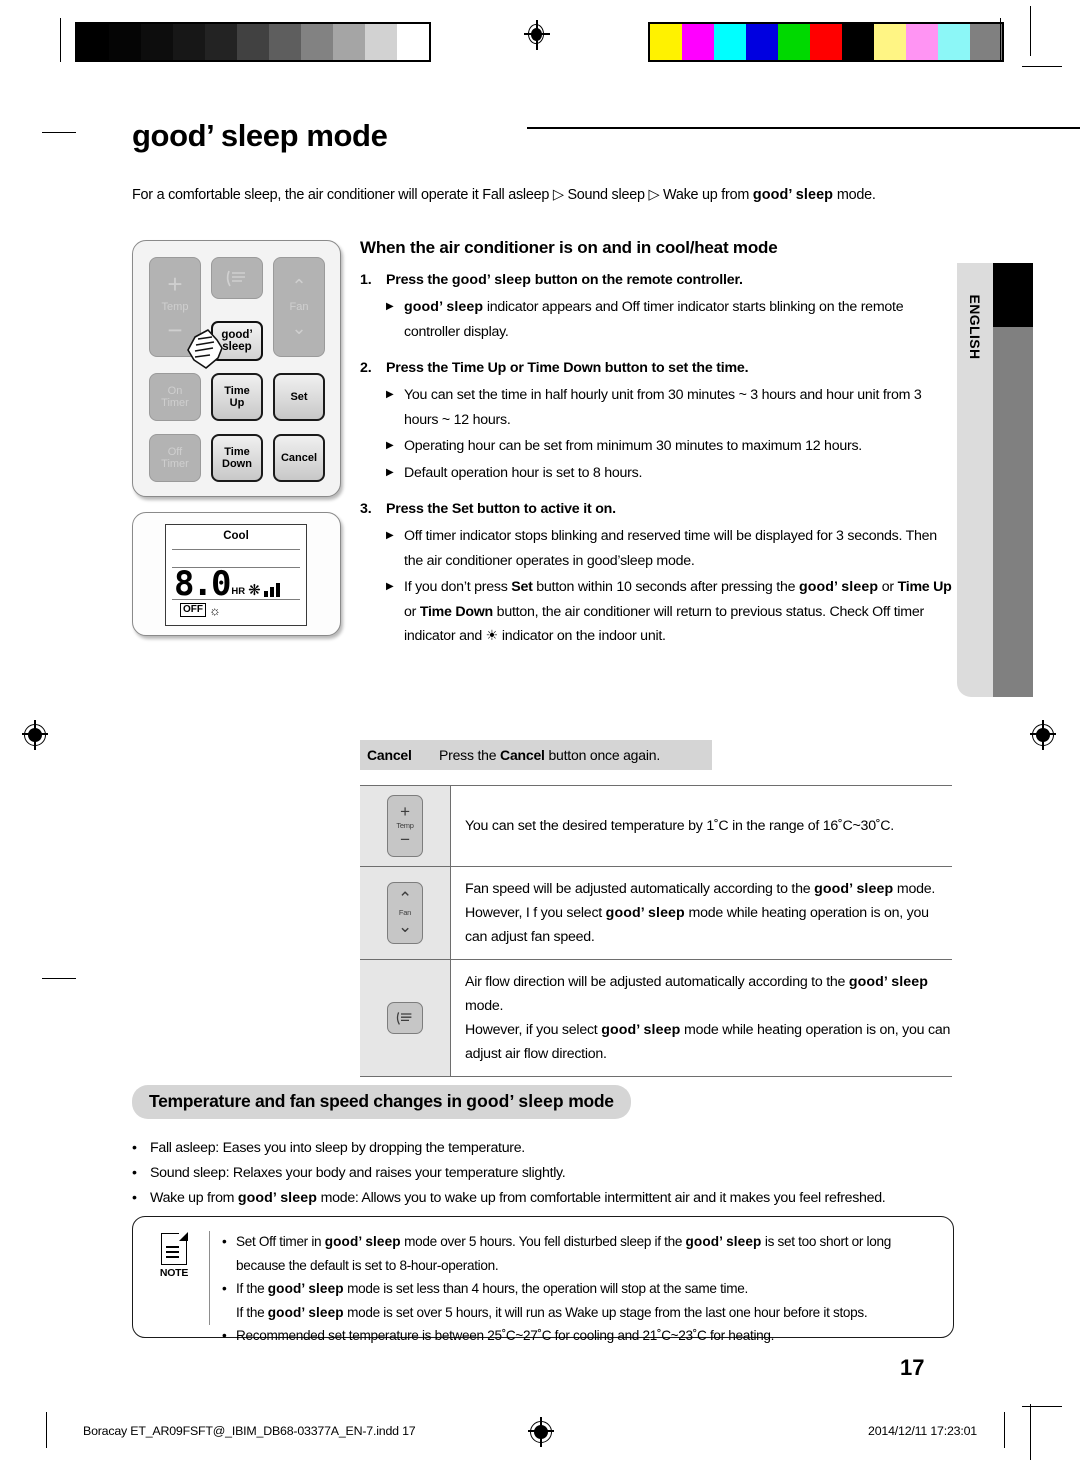 The width and height of the screenshot is (1080, 1476). I want to click on step-text-part-1: good’ sleep, so click(491, 280).